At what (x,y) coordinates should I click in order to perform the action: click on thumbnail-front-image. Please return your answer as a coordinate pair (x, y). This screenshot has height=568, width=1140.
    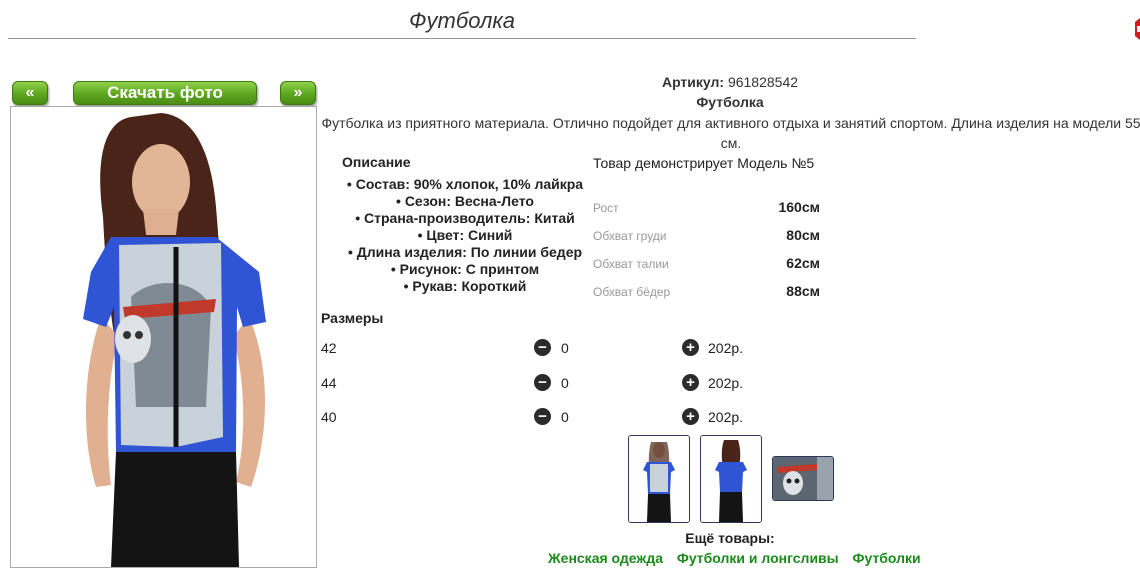
    Looking at the image, I should click on (659, 479).